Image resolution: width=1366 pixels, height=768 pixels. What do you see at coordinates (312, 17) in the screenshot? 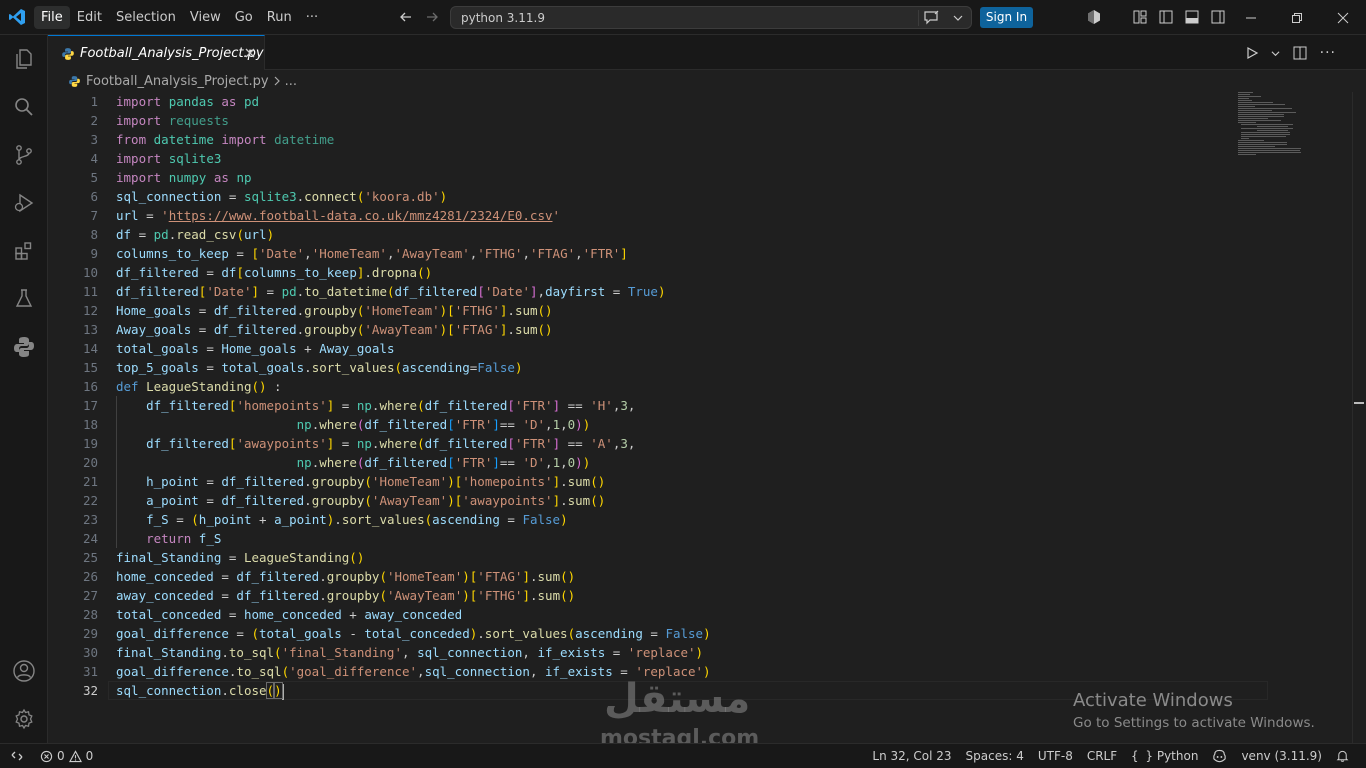
I see `menu-more: ···` at bounding box center [312, 17].